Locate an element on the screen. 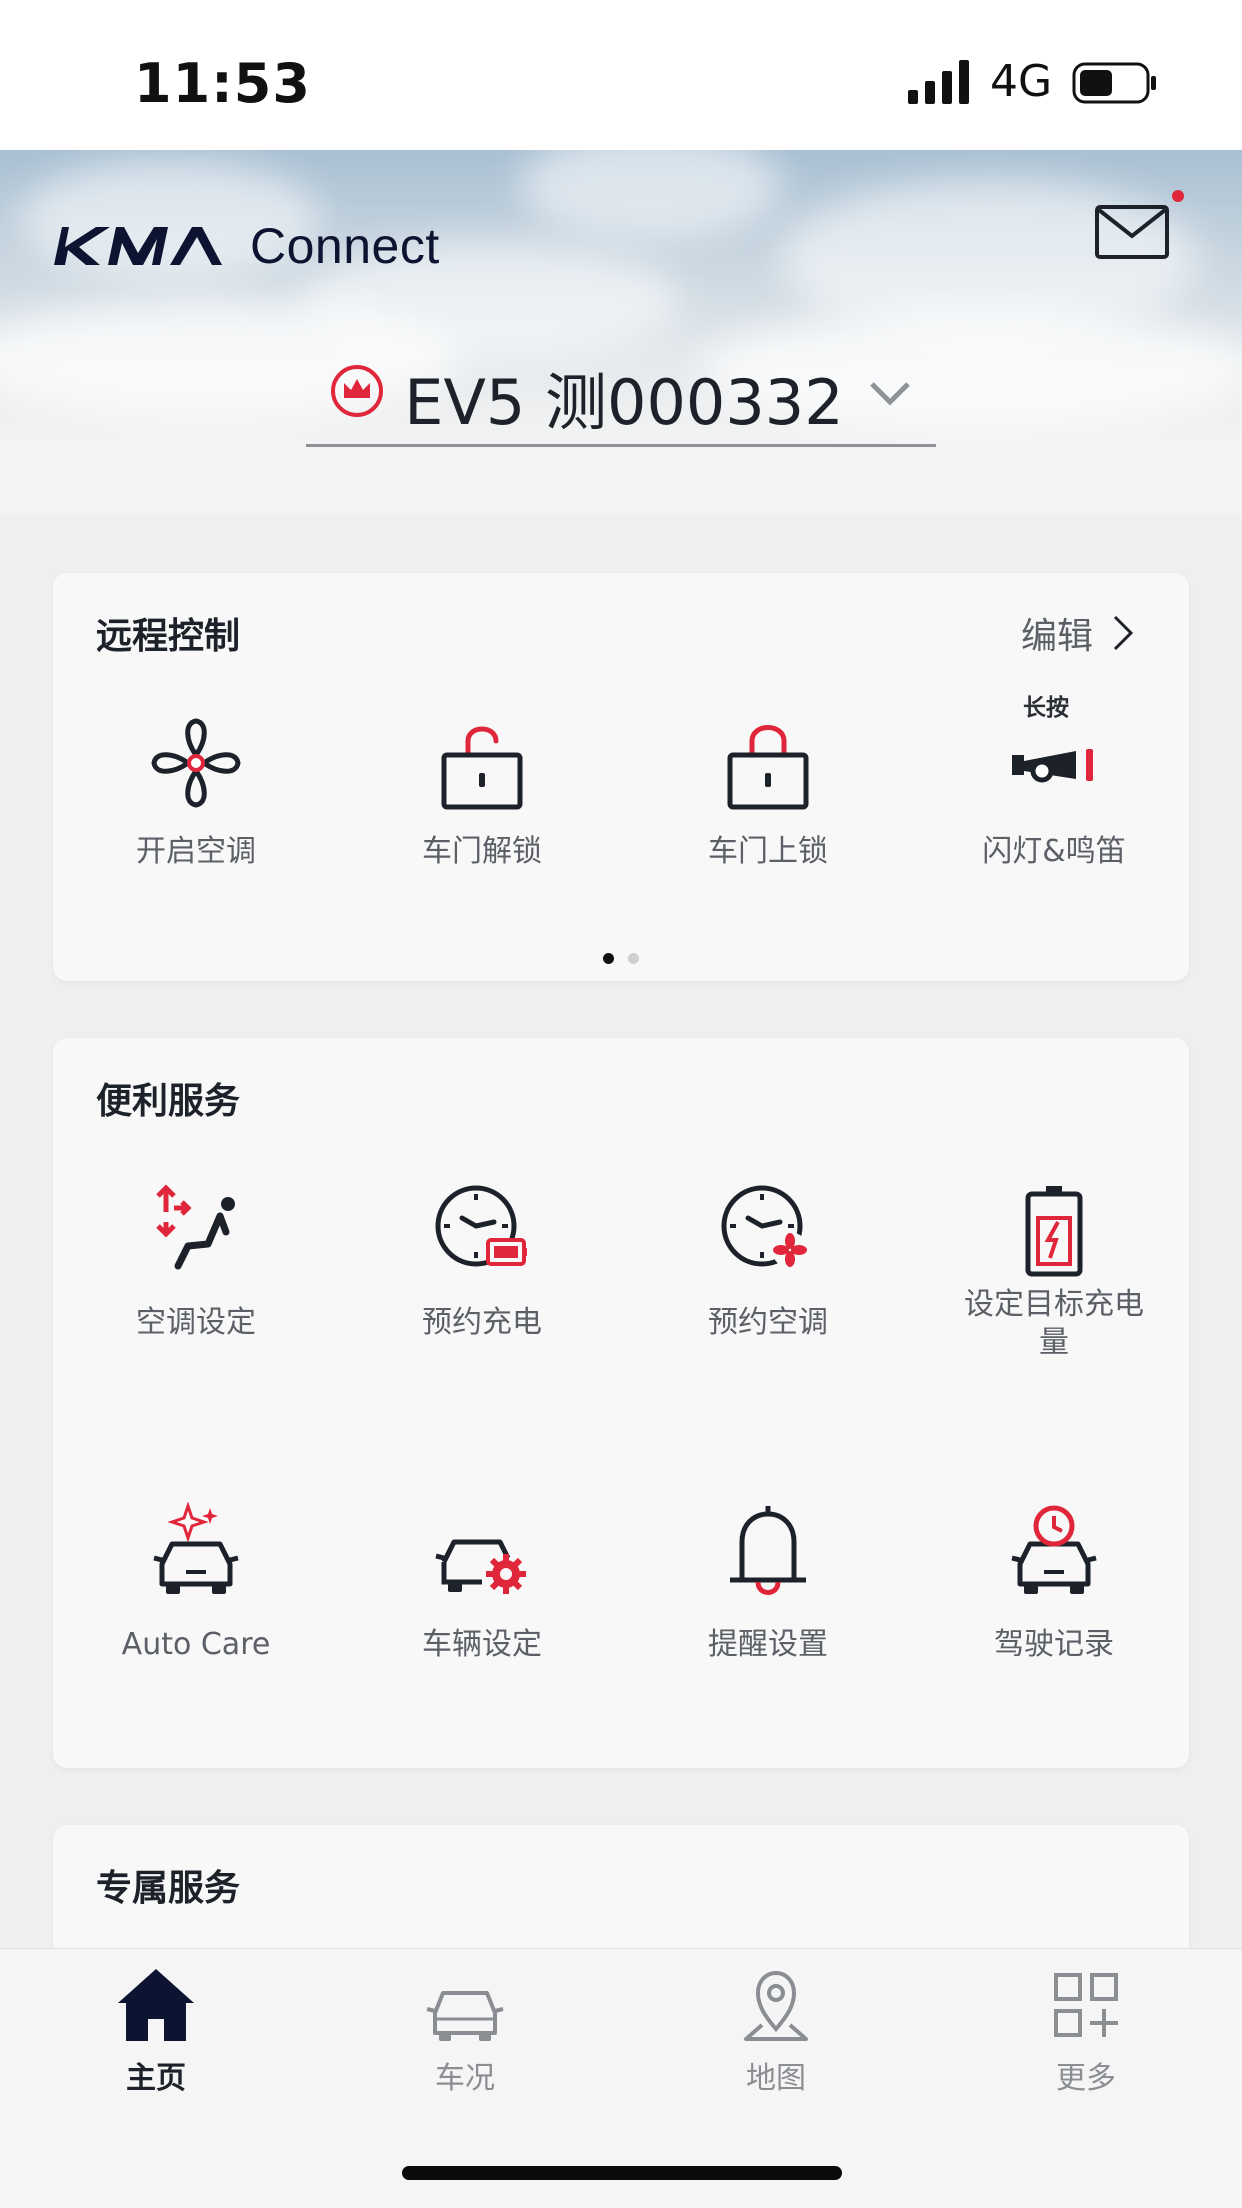  scheduled-ac-button: 预约空调 is located at coordinates (768, 1262).